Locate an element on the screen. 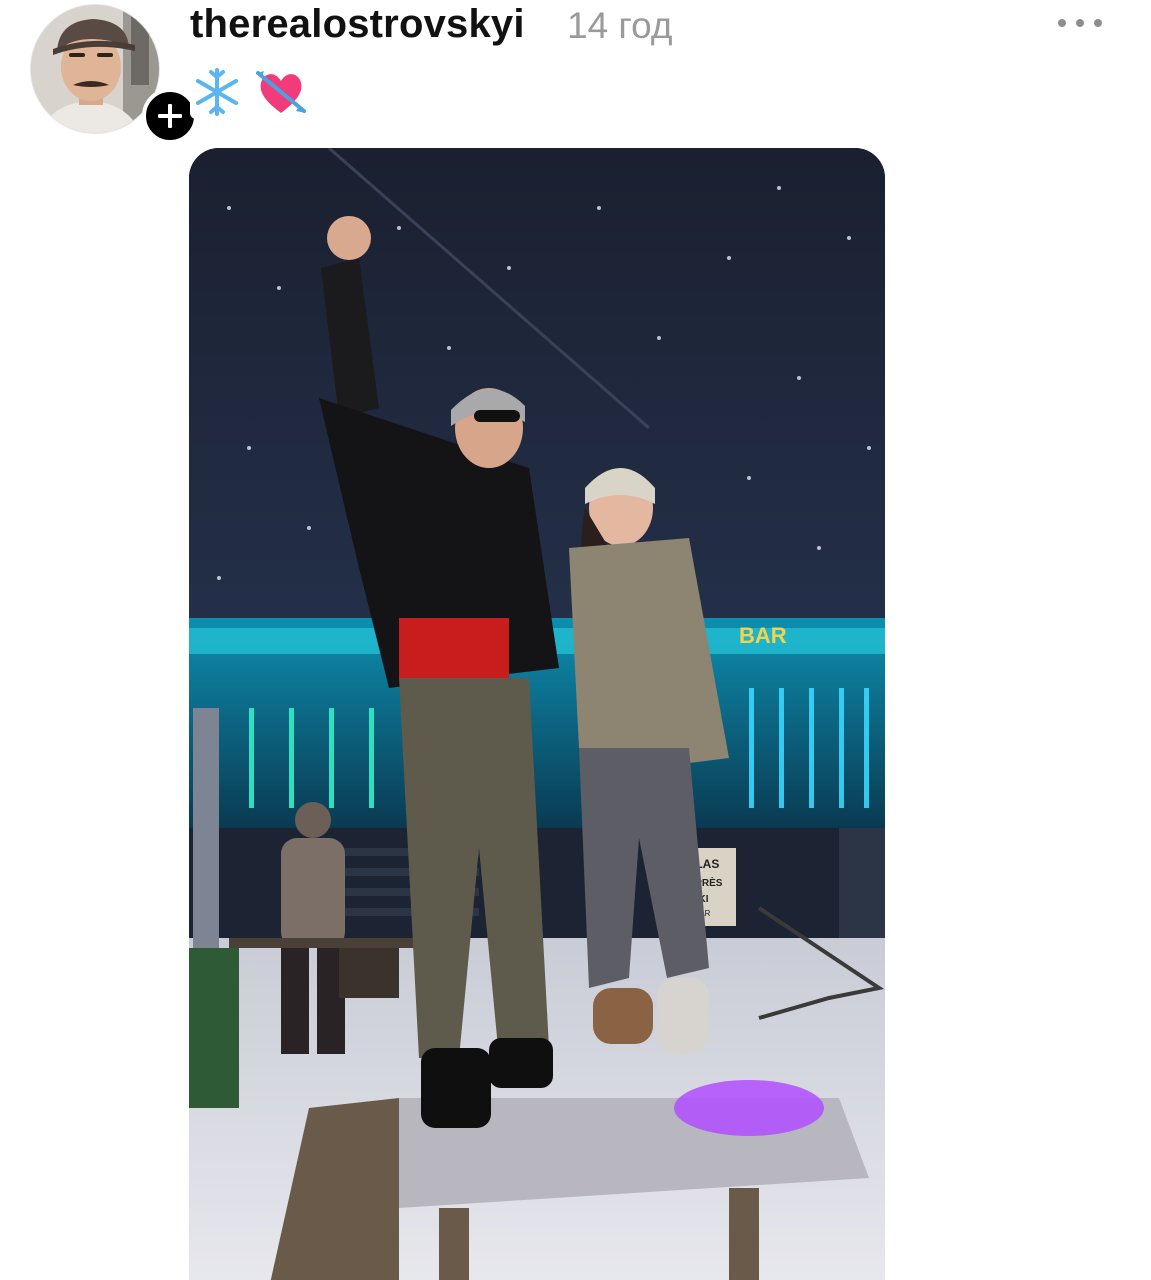 Image resolution: width=1151 pixels, height=1280 pixels. timestamp: 14 год is located at coordinates (620, 25).